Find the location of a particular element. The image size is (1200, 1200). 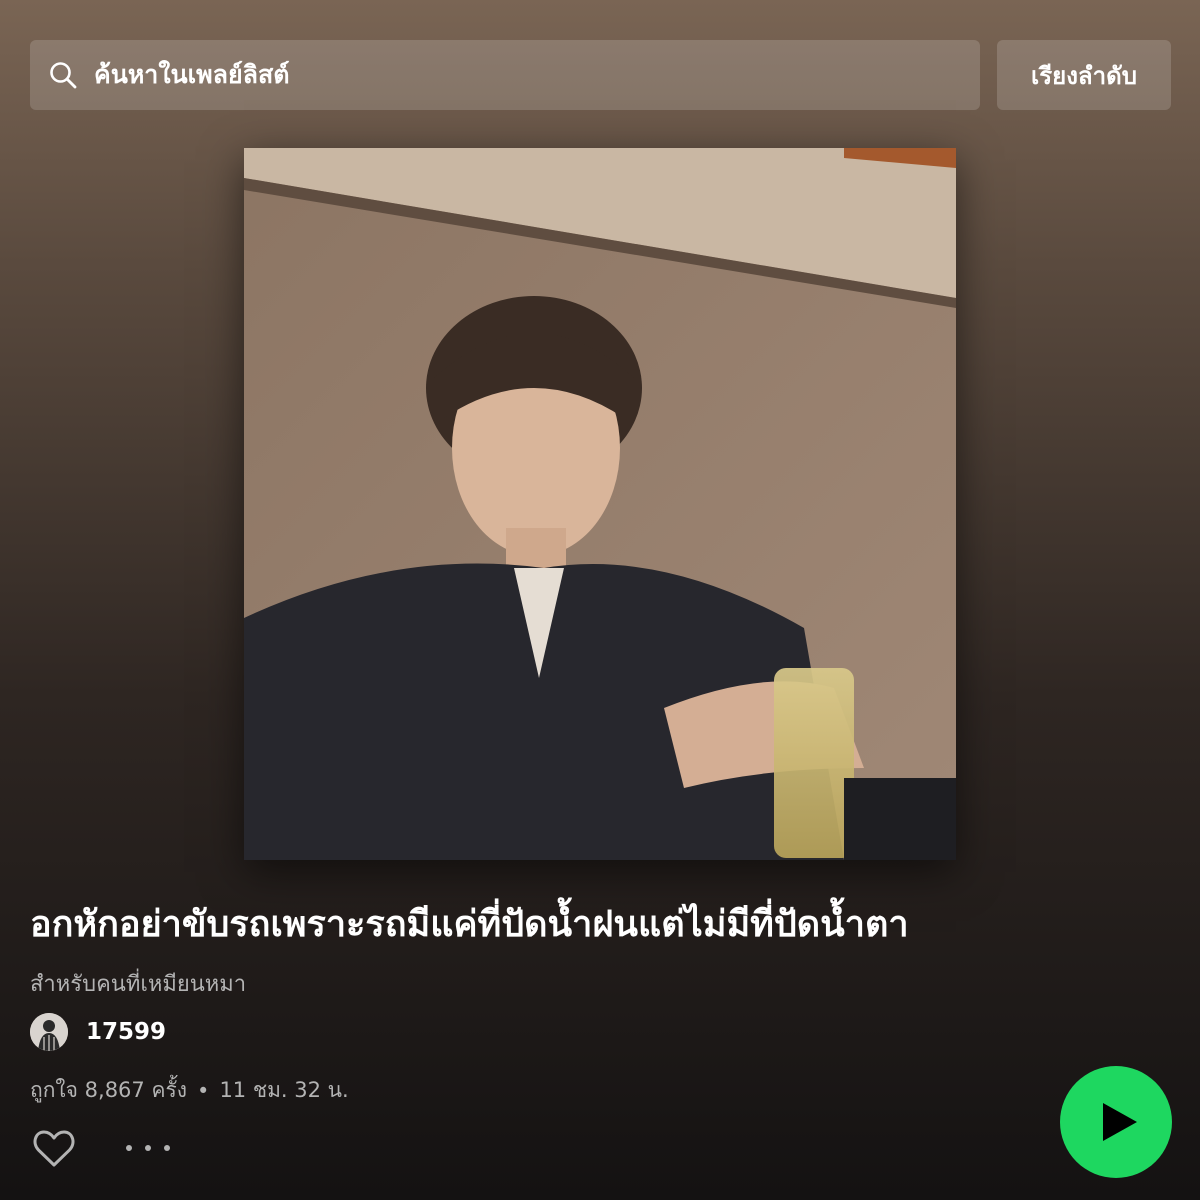

more-options-button is located at coordinates (148, 1148).